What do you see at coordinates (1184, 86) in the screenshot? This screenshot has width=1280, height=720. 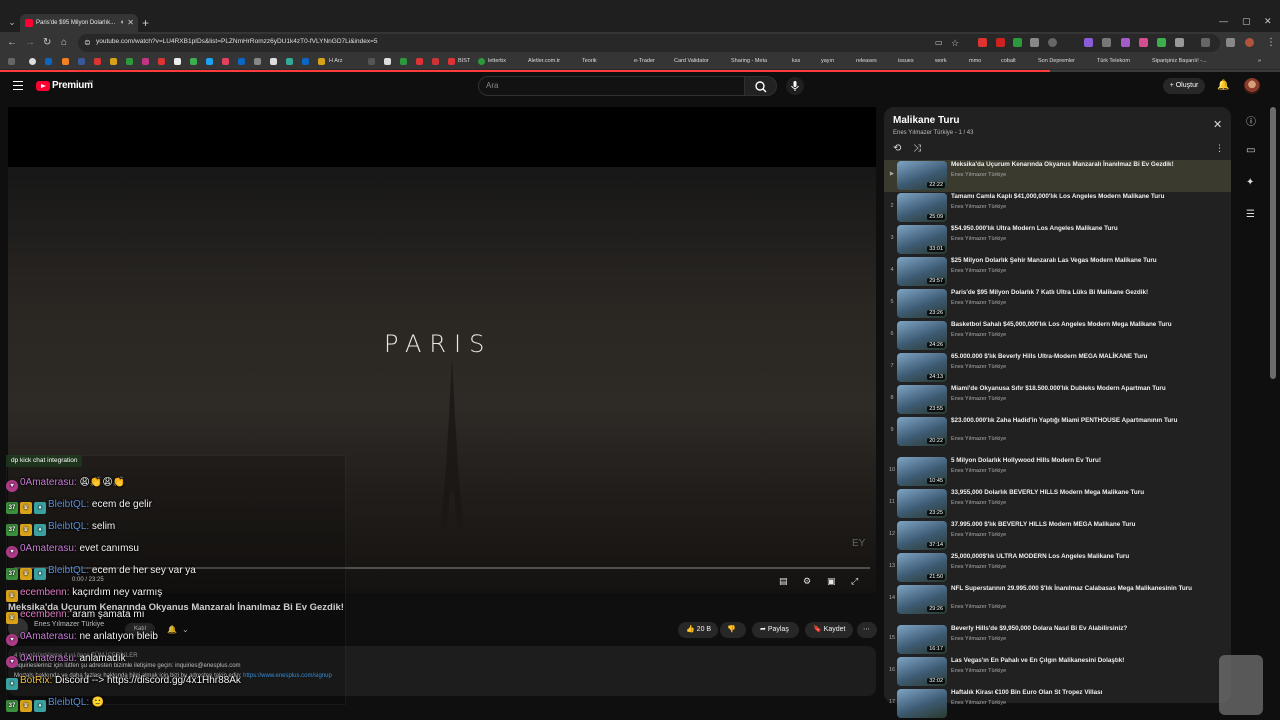 I see `create-button: + Oluştur` at bounding box center [1184, 86].